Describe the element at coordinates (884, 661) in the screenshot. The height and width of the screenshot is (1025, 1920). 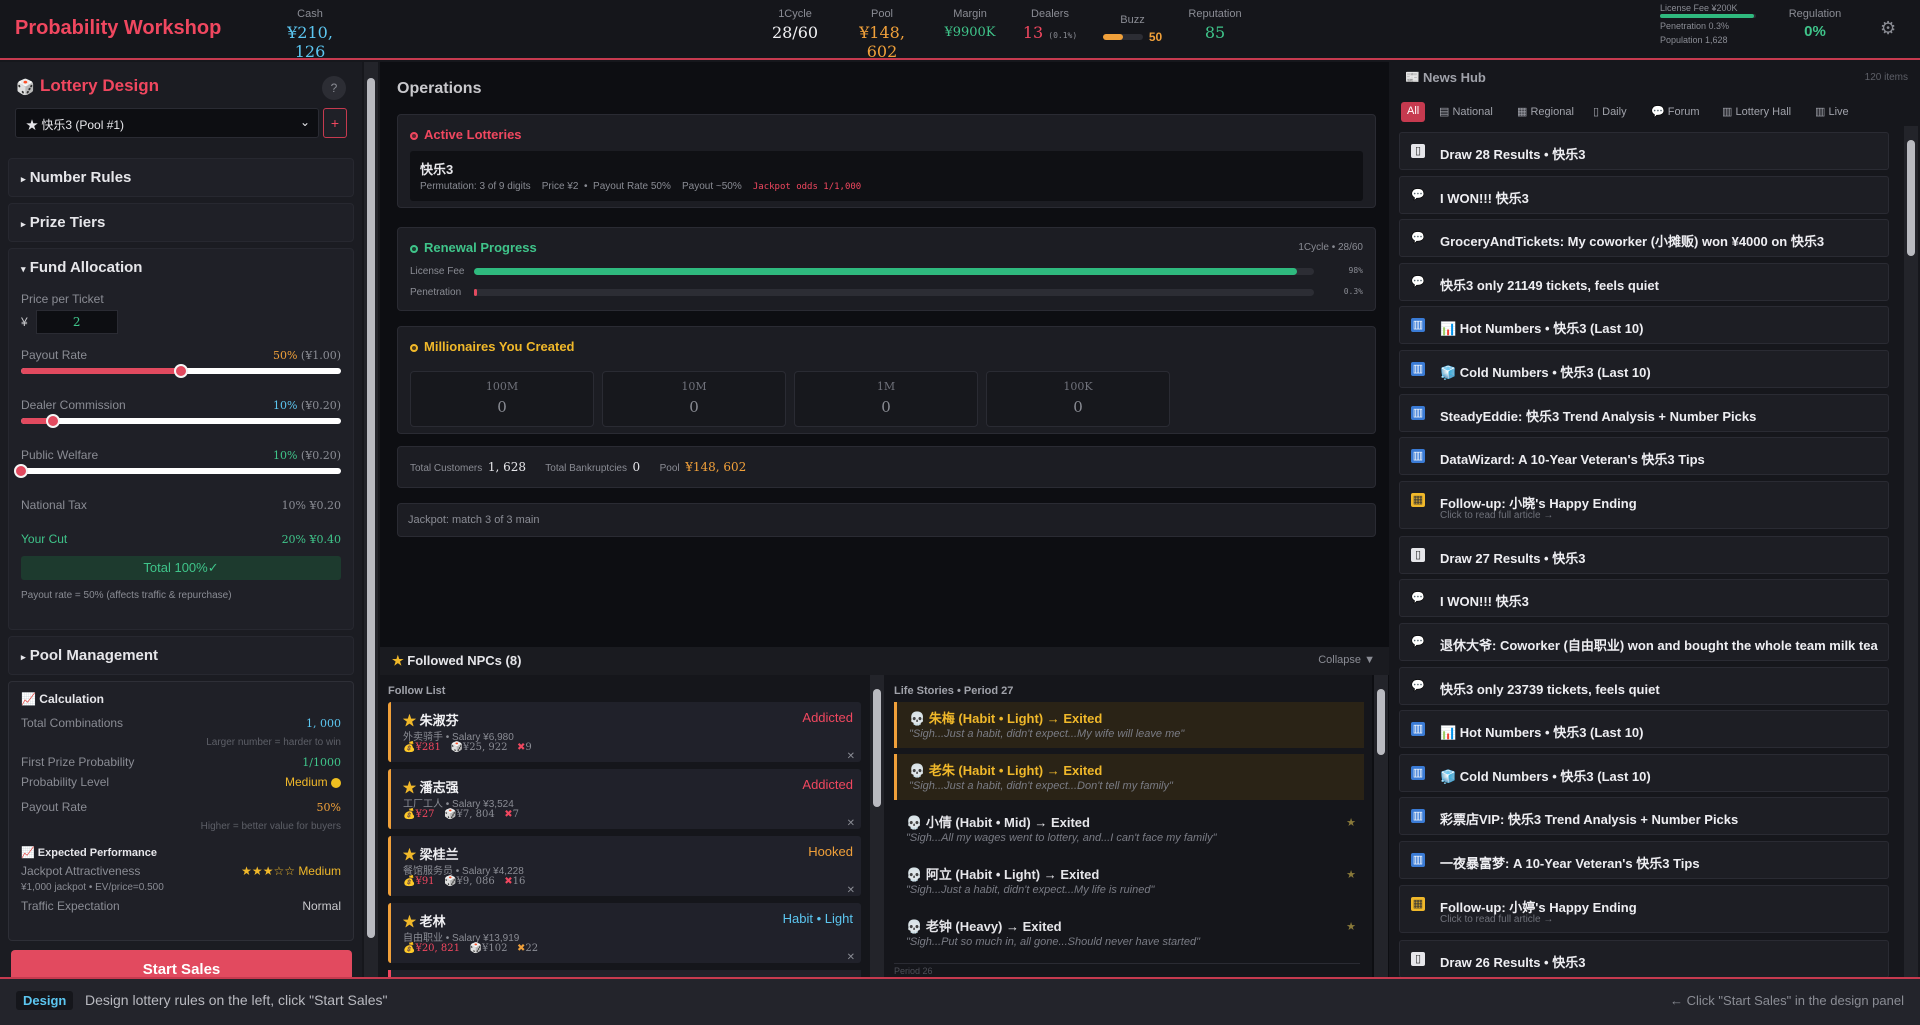
I see `followed-npcs-header: ★ Followed NPCs (8) Collapse ▼` at that location.